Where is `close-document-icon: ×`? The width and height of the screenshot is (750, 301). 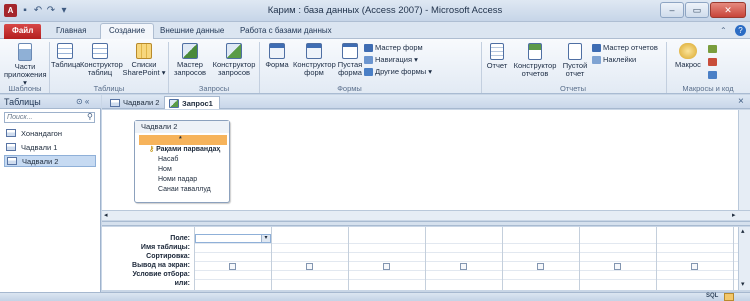 close-document-icon: × is located at coordinates (741, 101).